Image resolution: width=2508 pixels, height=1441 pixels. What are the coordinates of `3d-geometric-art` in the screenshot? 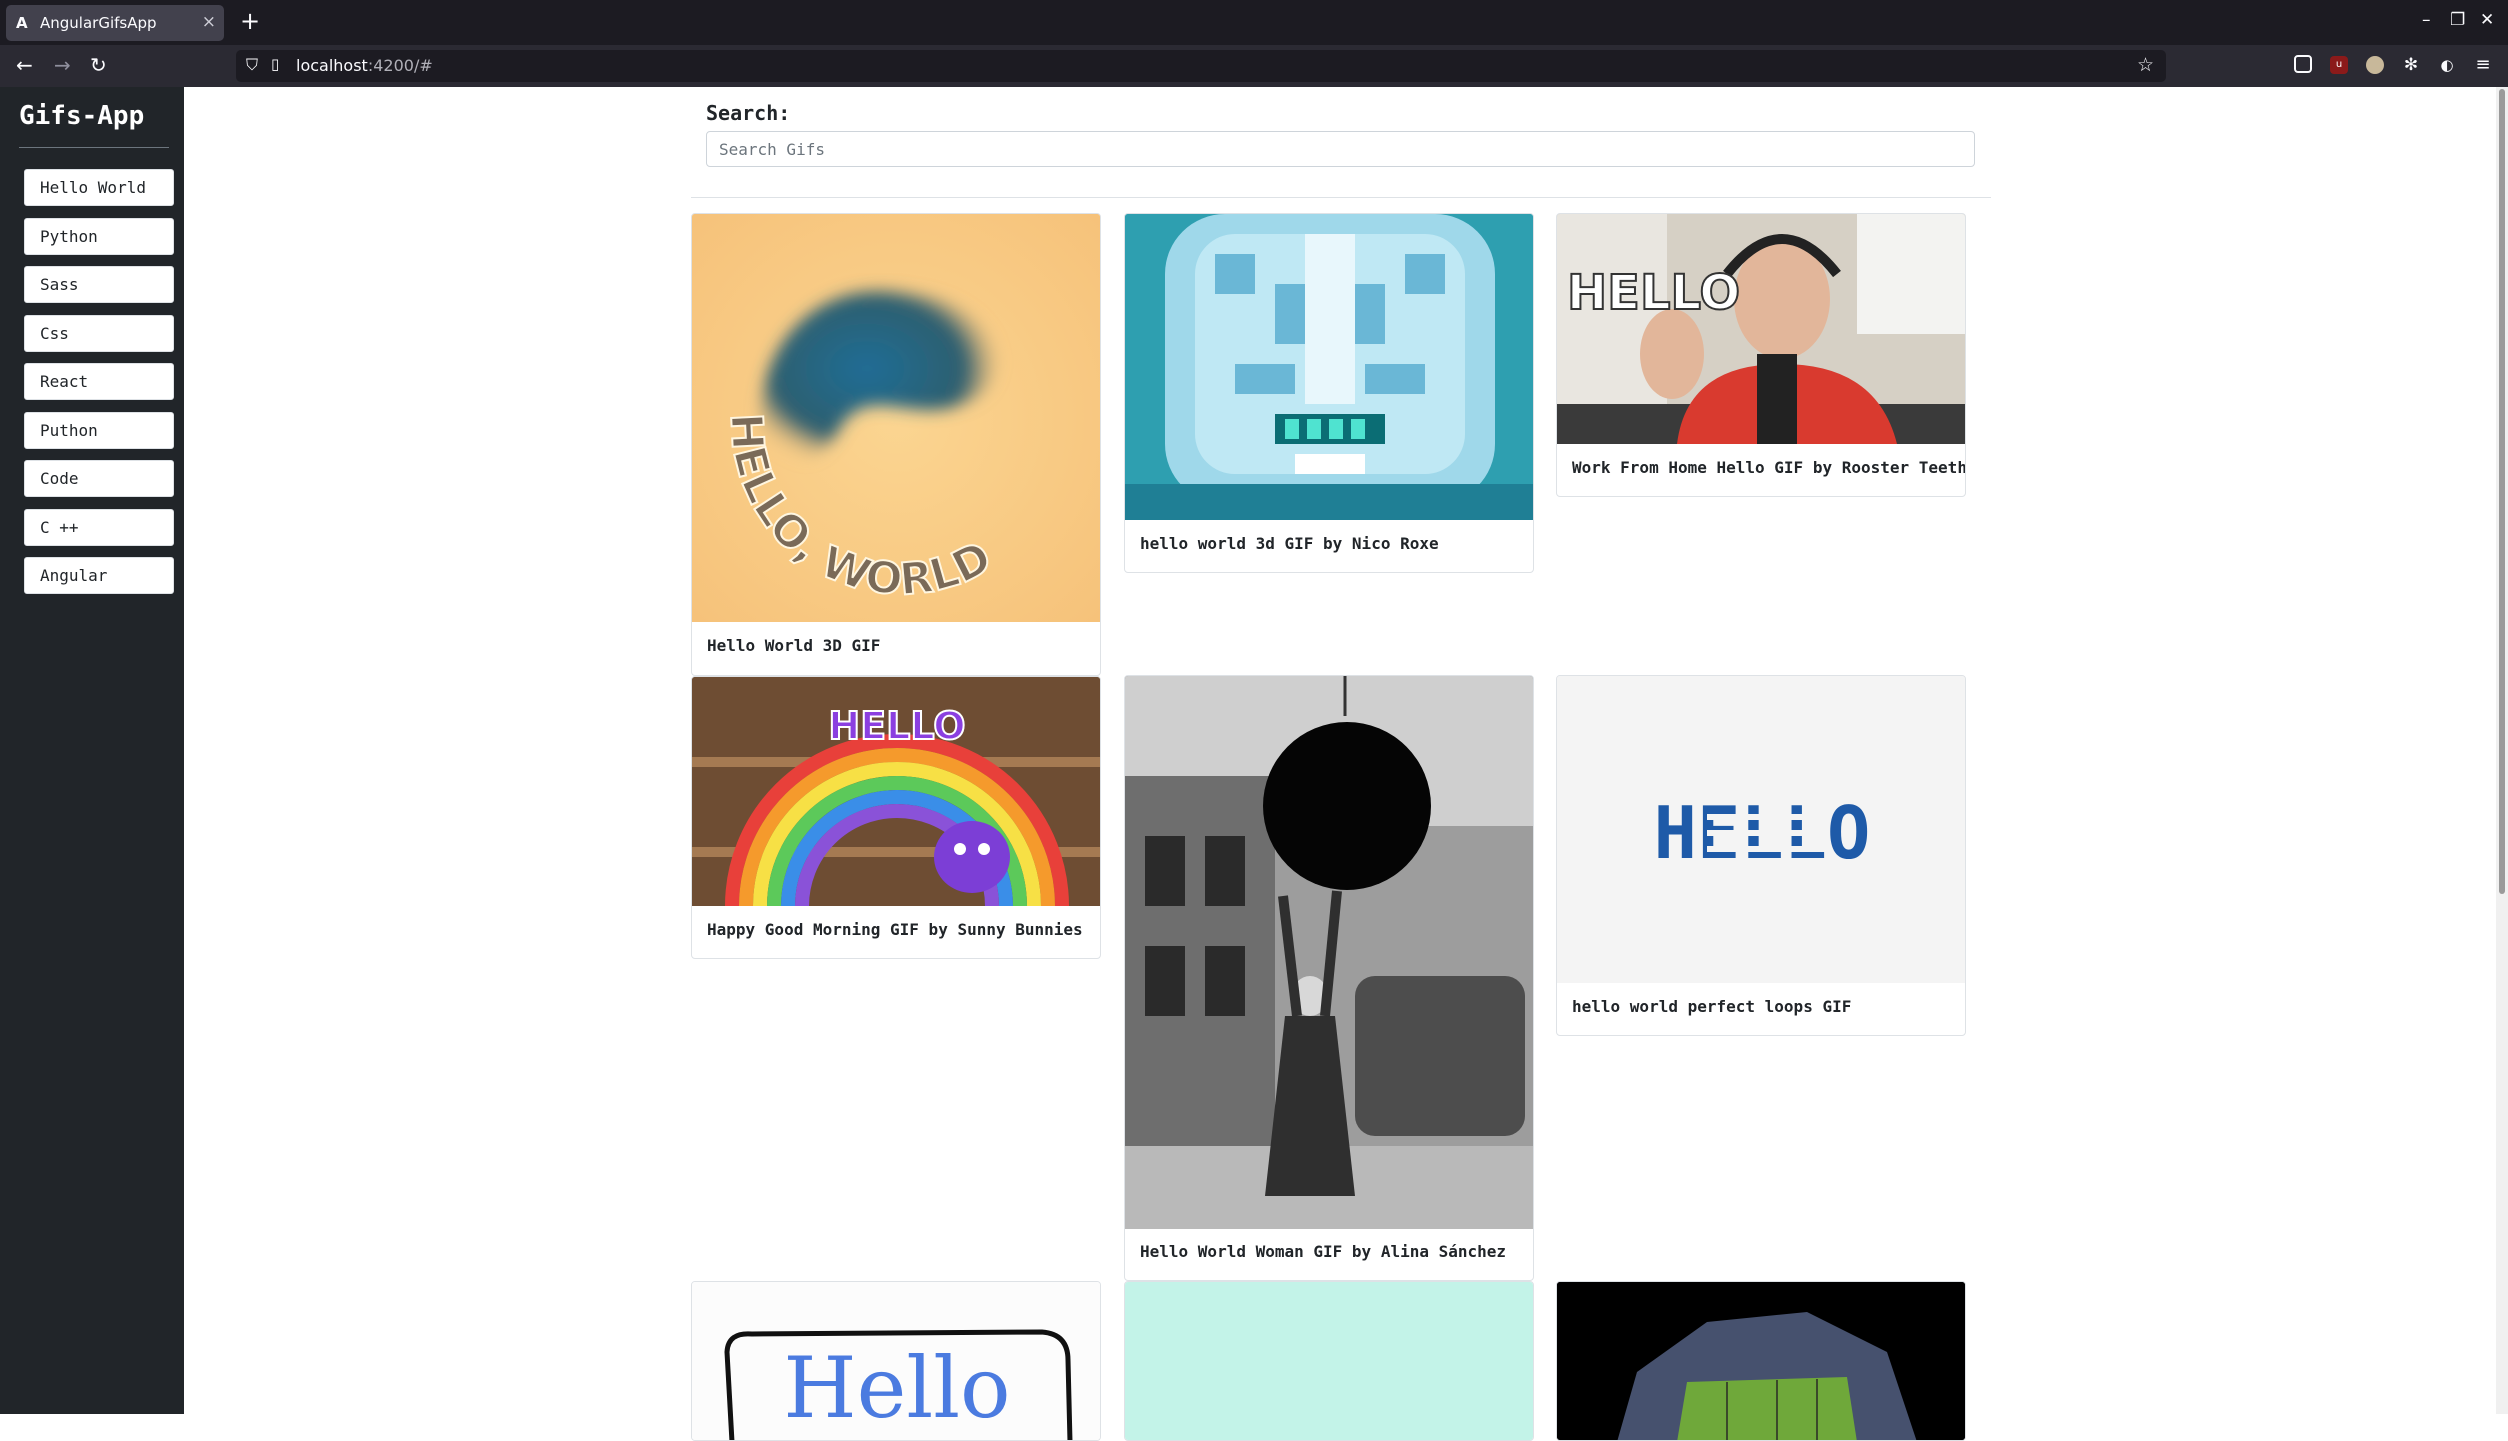 It's located at (1761, 1361).